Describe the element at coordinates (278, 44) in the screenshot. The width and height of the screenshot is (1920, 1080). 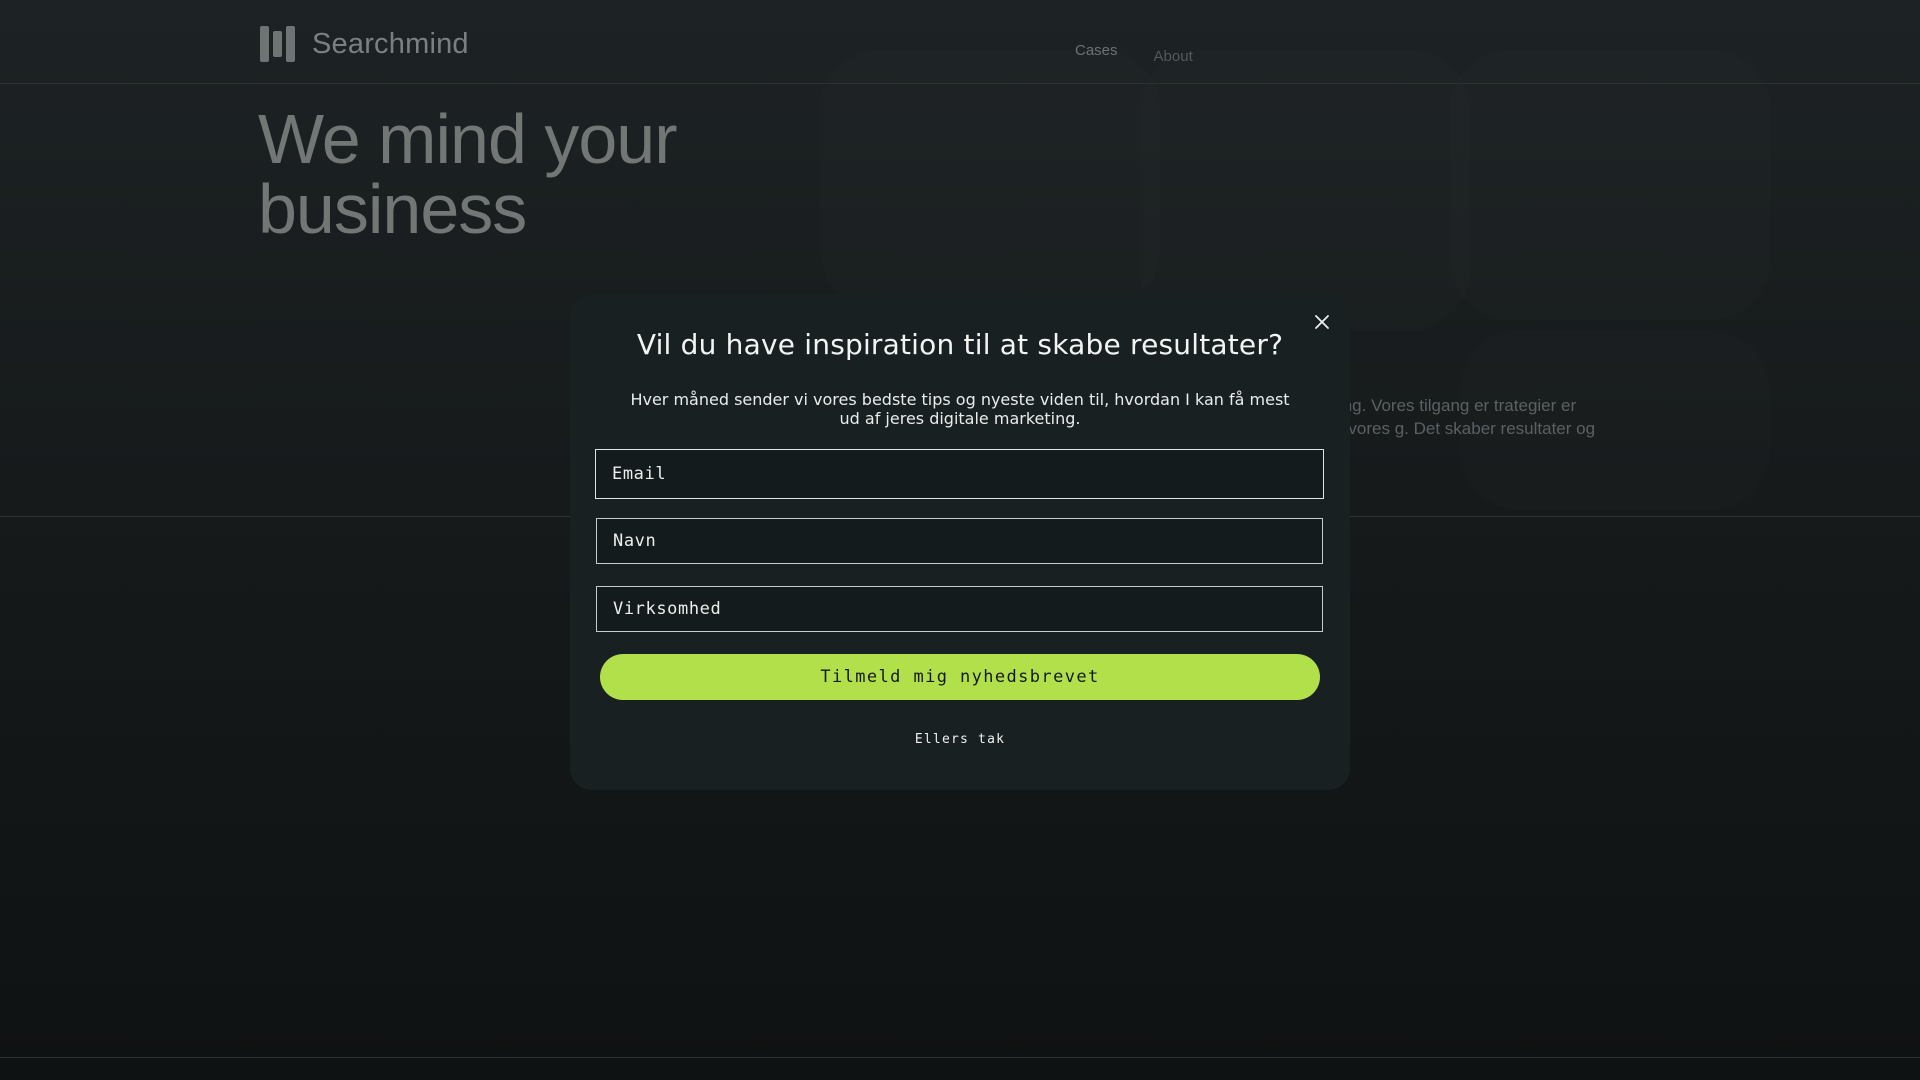
I see `searchmind-logo-icon` at that location.